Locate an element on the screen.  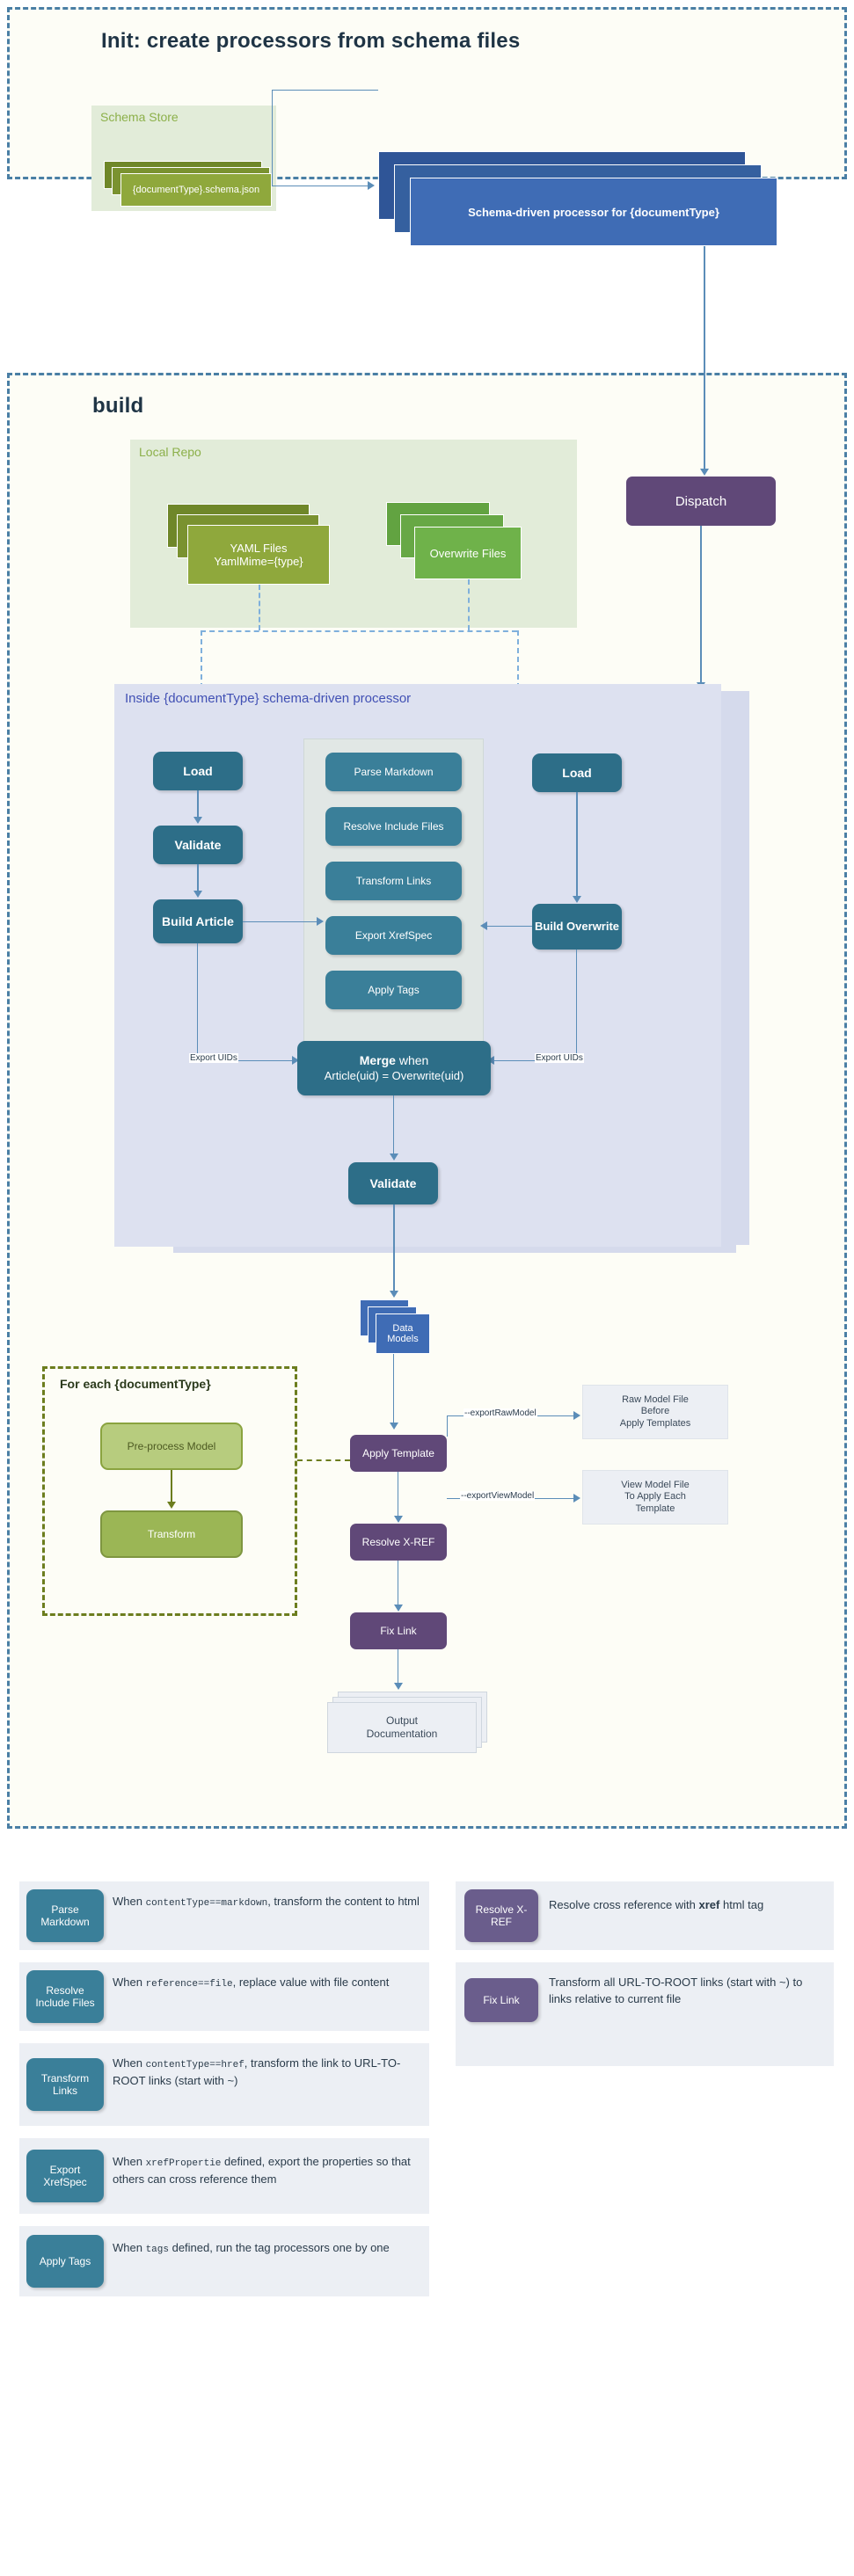
build-phase-title: build is located at coordinates (118, 406).